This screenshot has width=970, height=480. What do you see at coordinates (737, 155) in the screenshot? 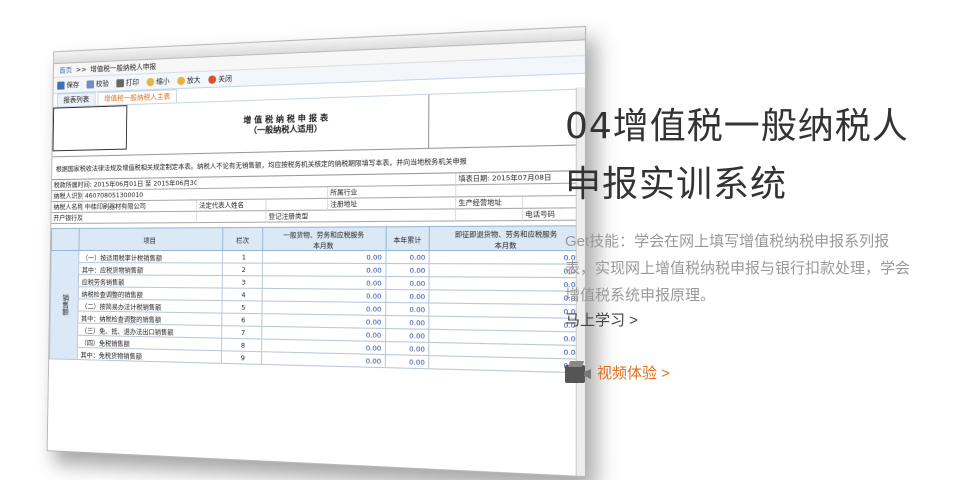
I see `course-title: 04增值税一般纳税人 申报实训系统` at bounding box center [737, 155].